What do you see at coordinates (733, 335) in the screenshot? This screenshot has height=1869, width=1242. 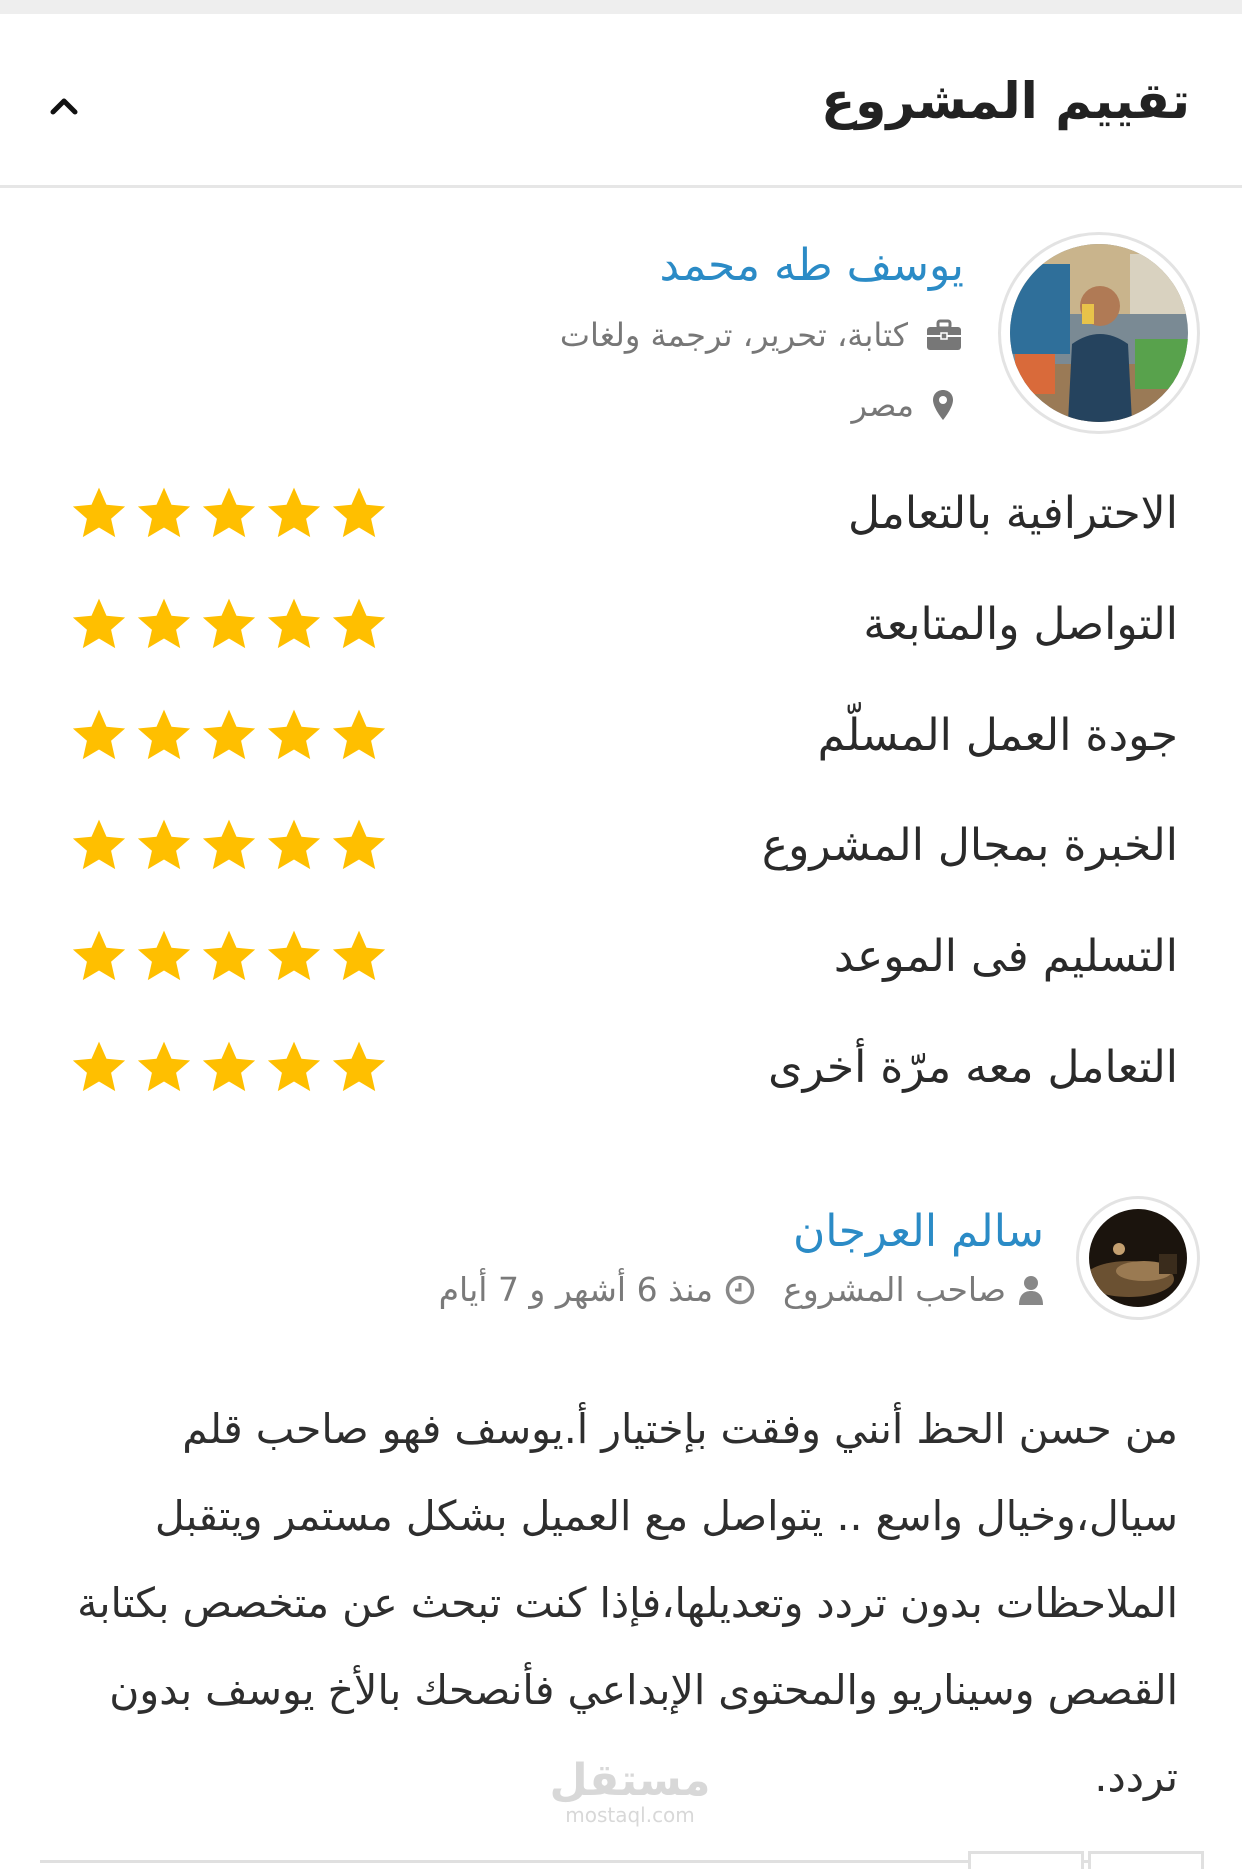 I see `skills-text: كتابة، تحرير، ترجمة ولغات` at bounding box center [733, 335].